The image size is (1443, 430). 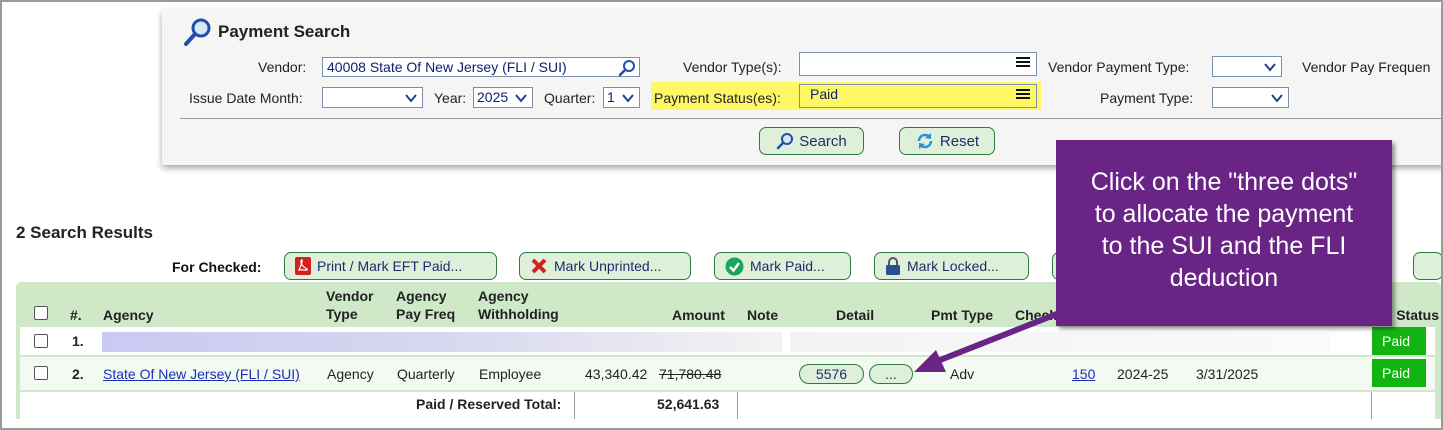 What do you see at coordinates (893, 266) in the screenshot?
I see `lock-icon` at bounding box center [893, 266].